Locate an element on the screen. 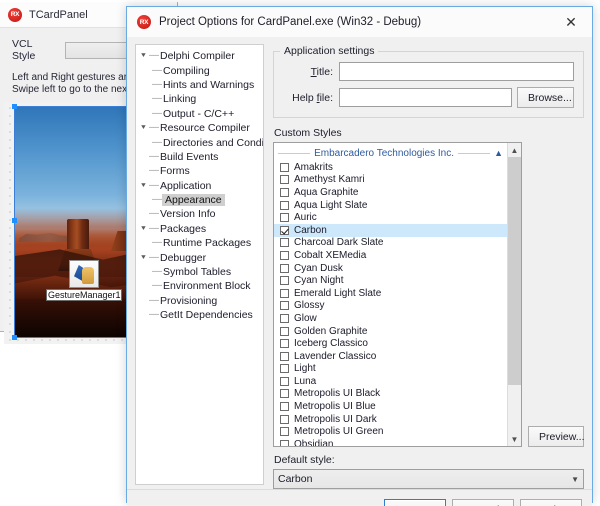 The width and height of the screenshot is (600, 506). tree-item-directories-and-conditionals: — Directories and Conditionals is located at coordinates (199, 142).